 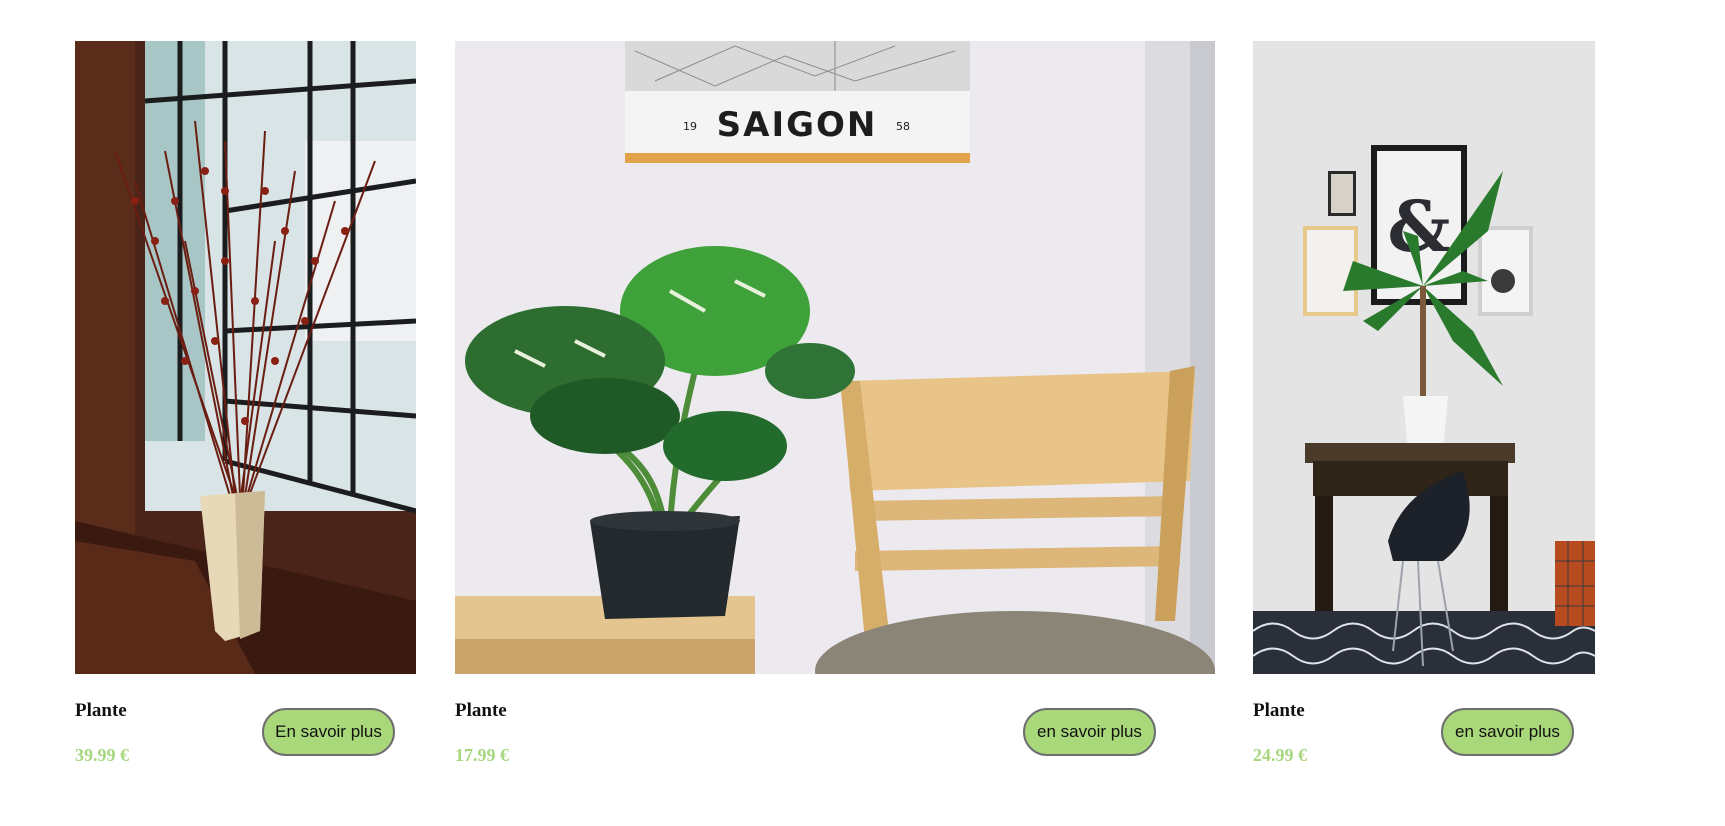 What do you see at coordinates (1280, 755) in the screenshot?
I see `product-price: 24.99 €` at bounding box center [1280, 755].